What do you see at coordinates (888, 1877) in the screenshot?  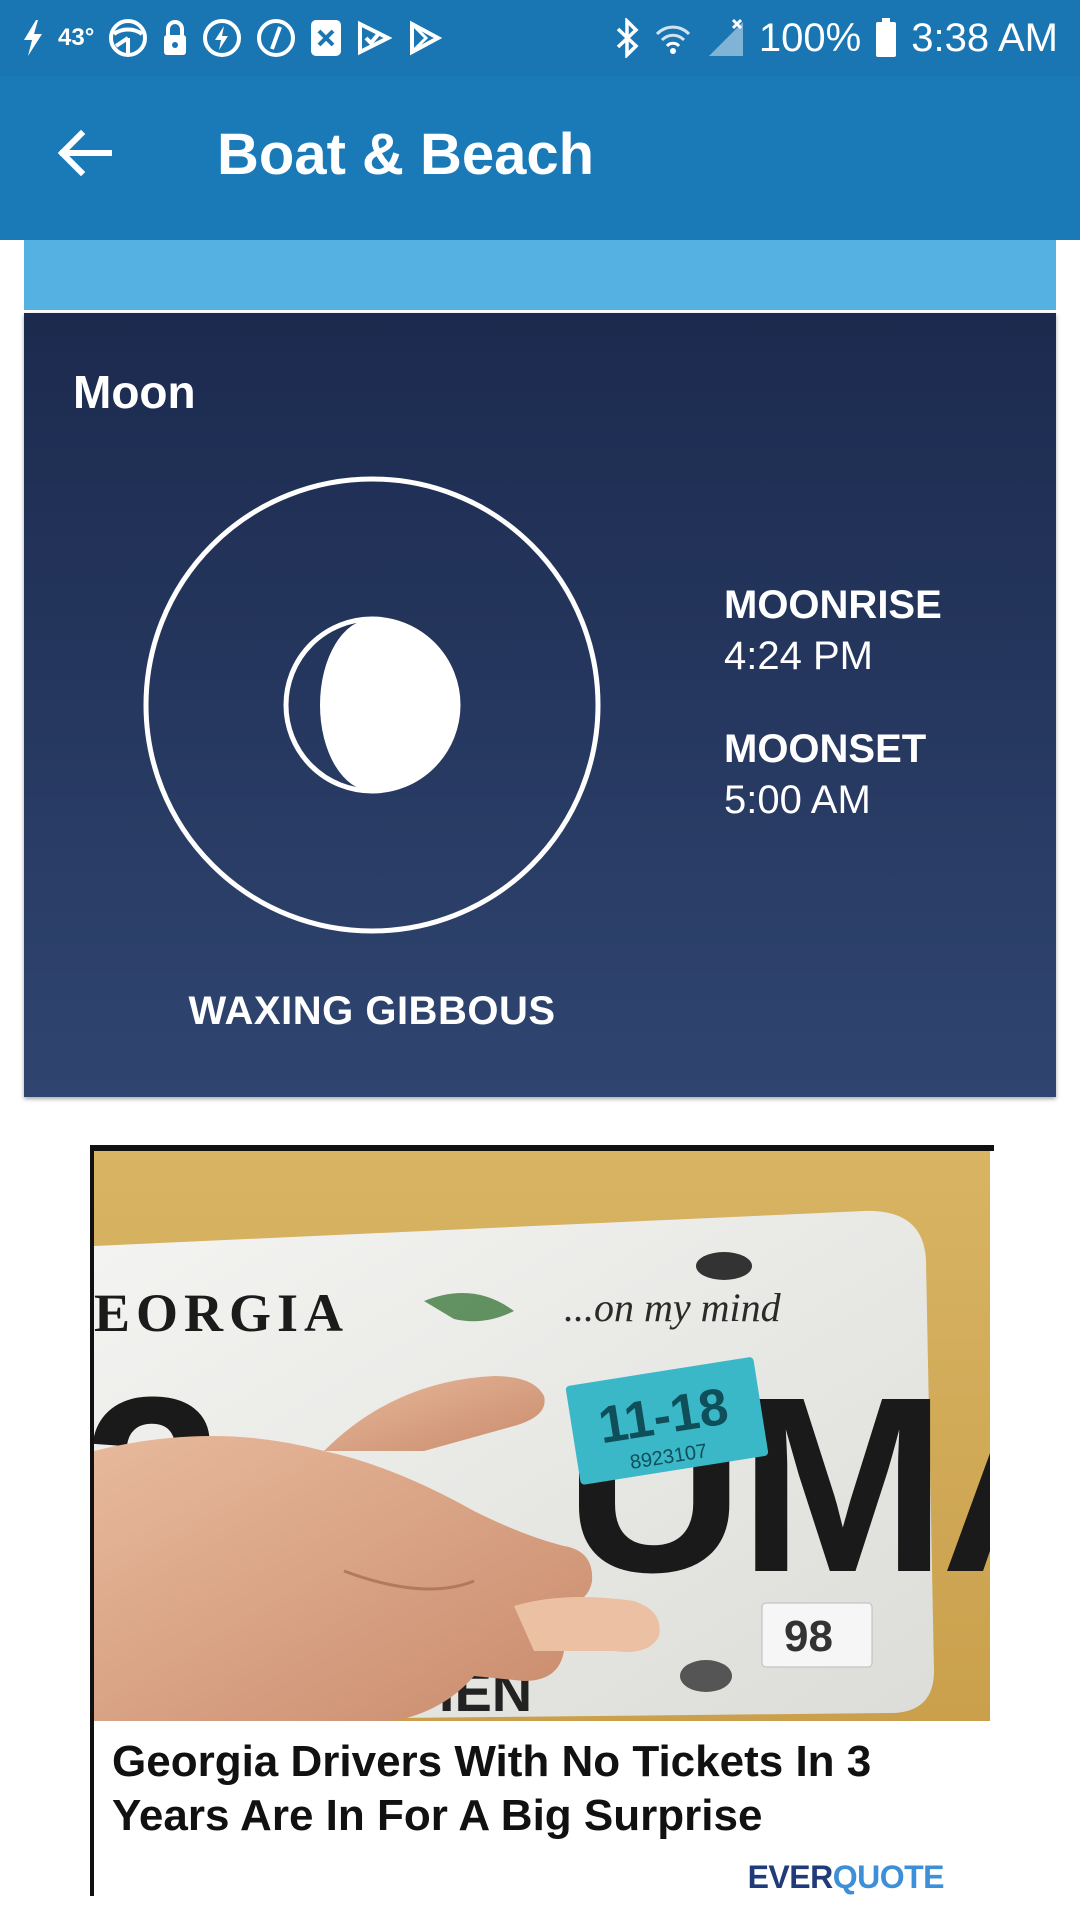 I see `ad-brand-part2: QUOTE` at bounding box center [888, 1877].